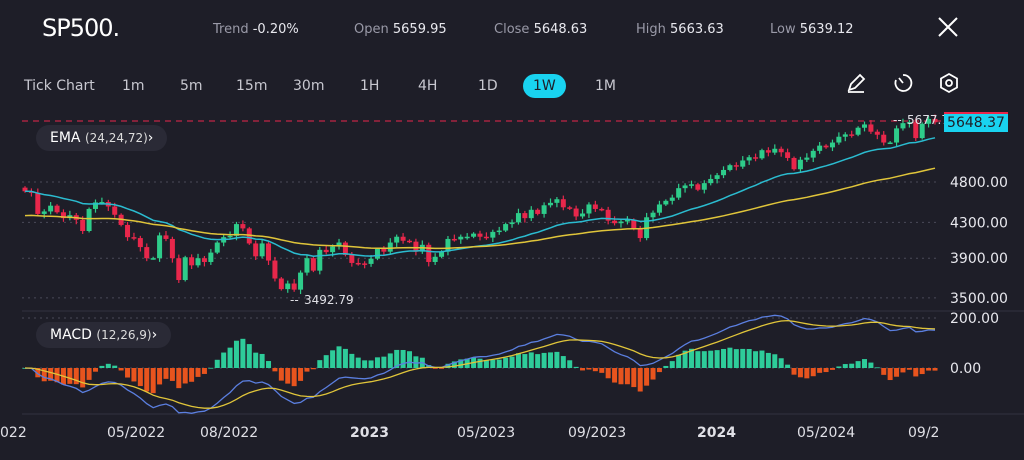 This screenshot has height=460, width=1024. What do you see at coordinates (65, 138) in the screenshot?
I see `ema-label: EMA` at bounding box center [65, 138].